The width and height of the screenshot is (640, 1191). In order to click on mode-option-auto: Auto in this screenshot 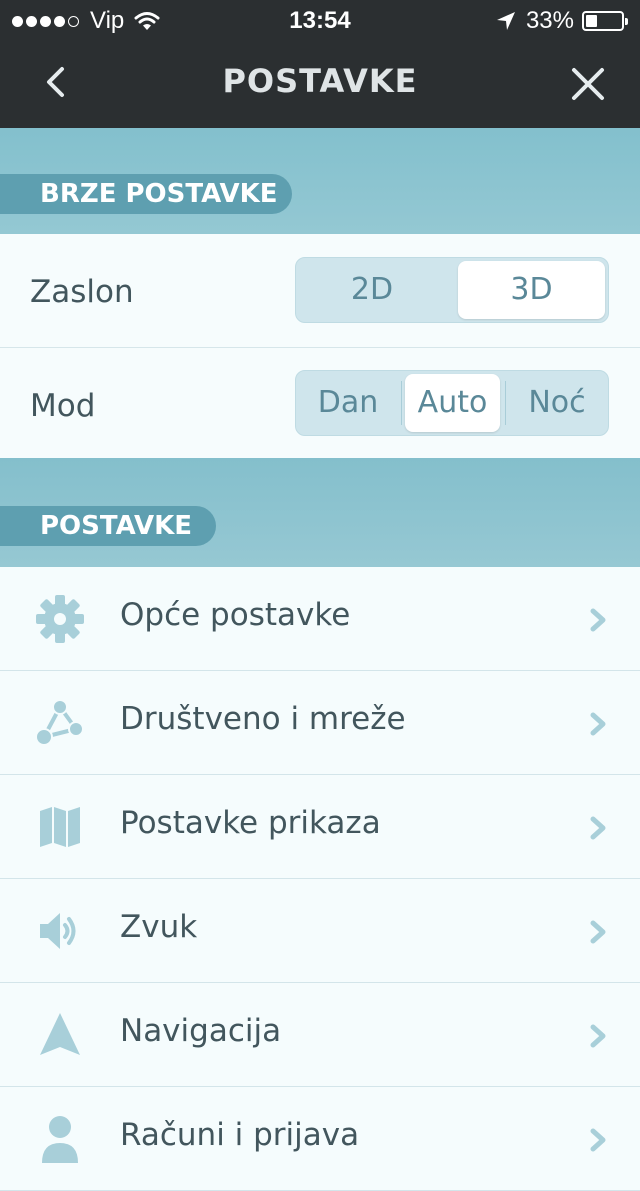, I will do `click(452, 403)`.